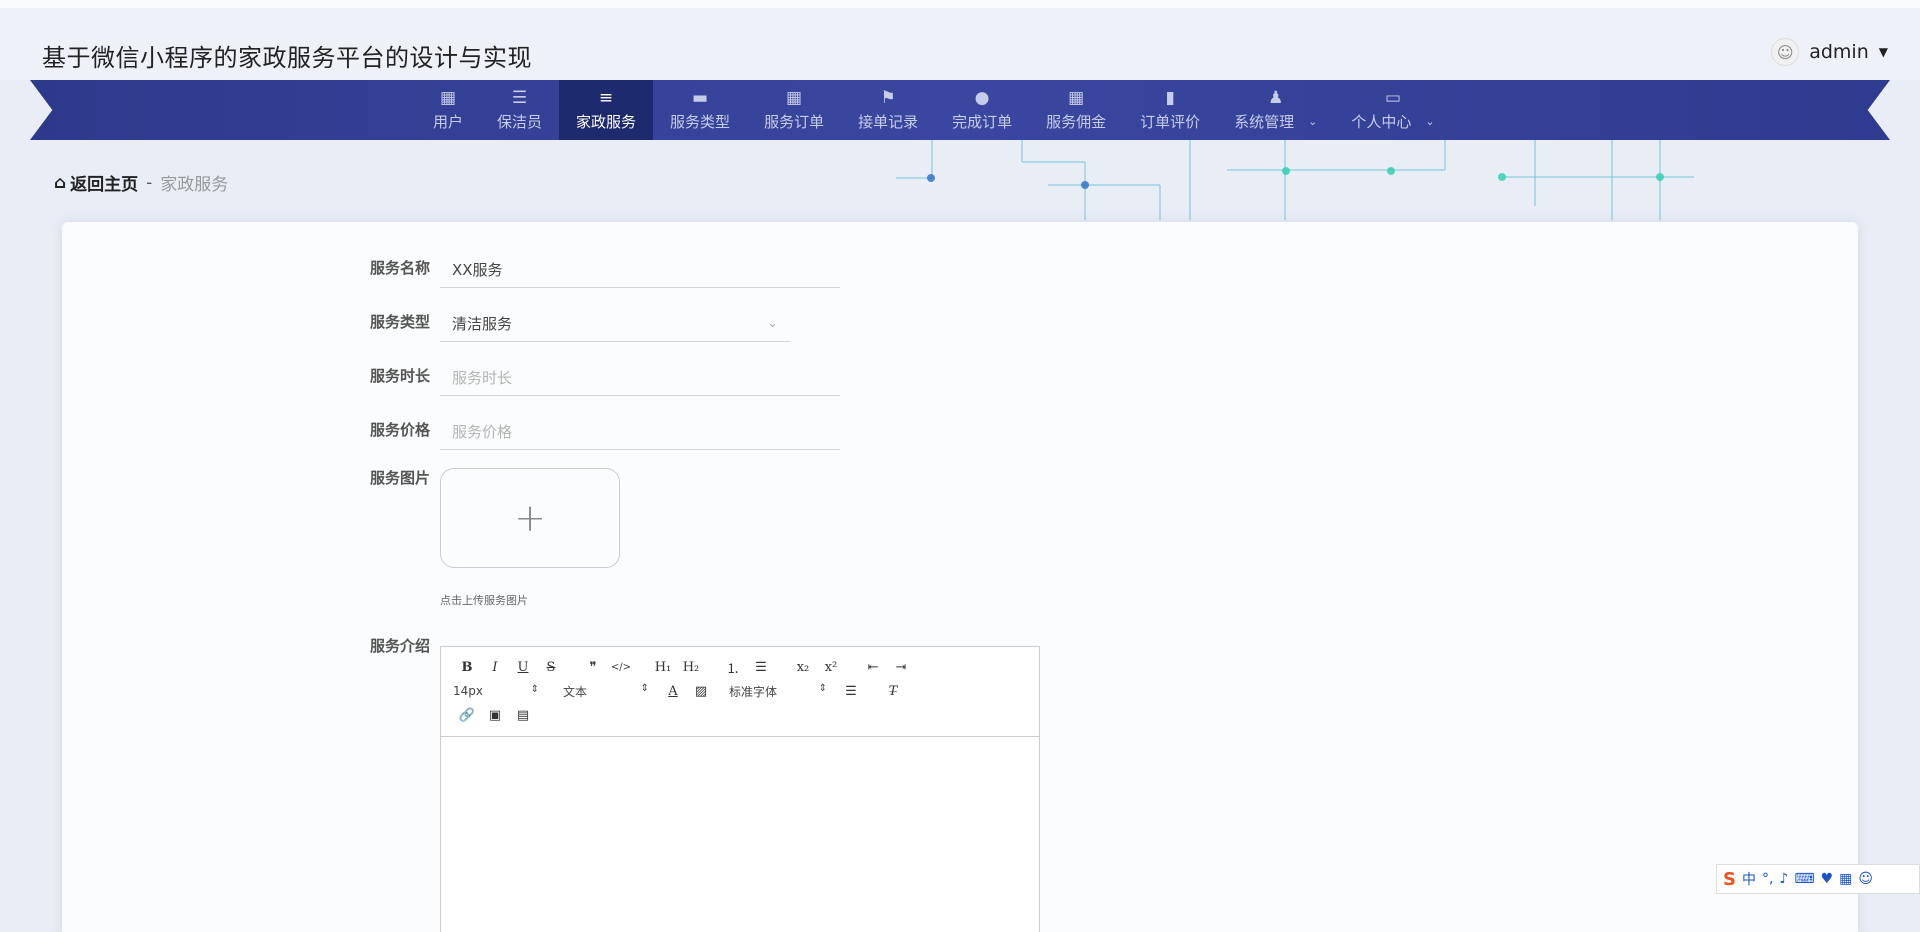  I want to click on nav-item-order-records: ⚑ 接单记录, so click(888, 110).